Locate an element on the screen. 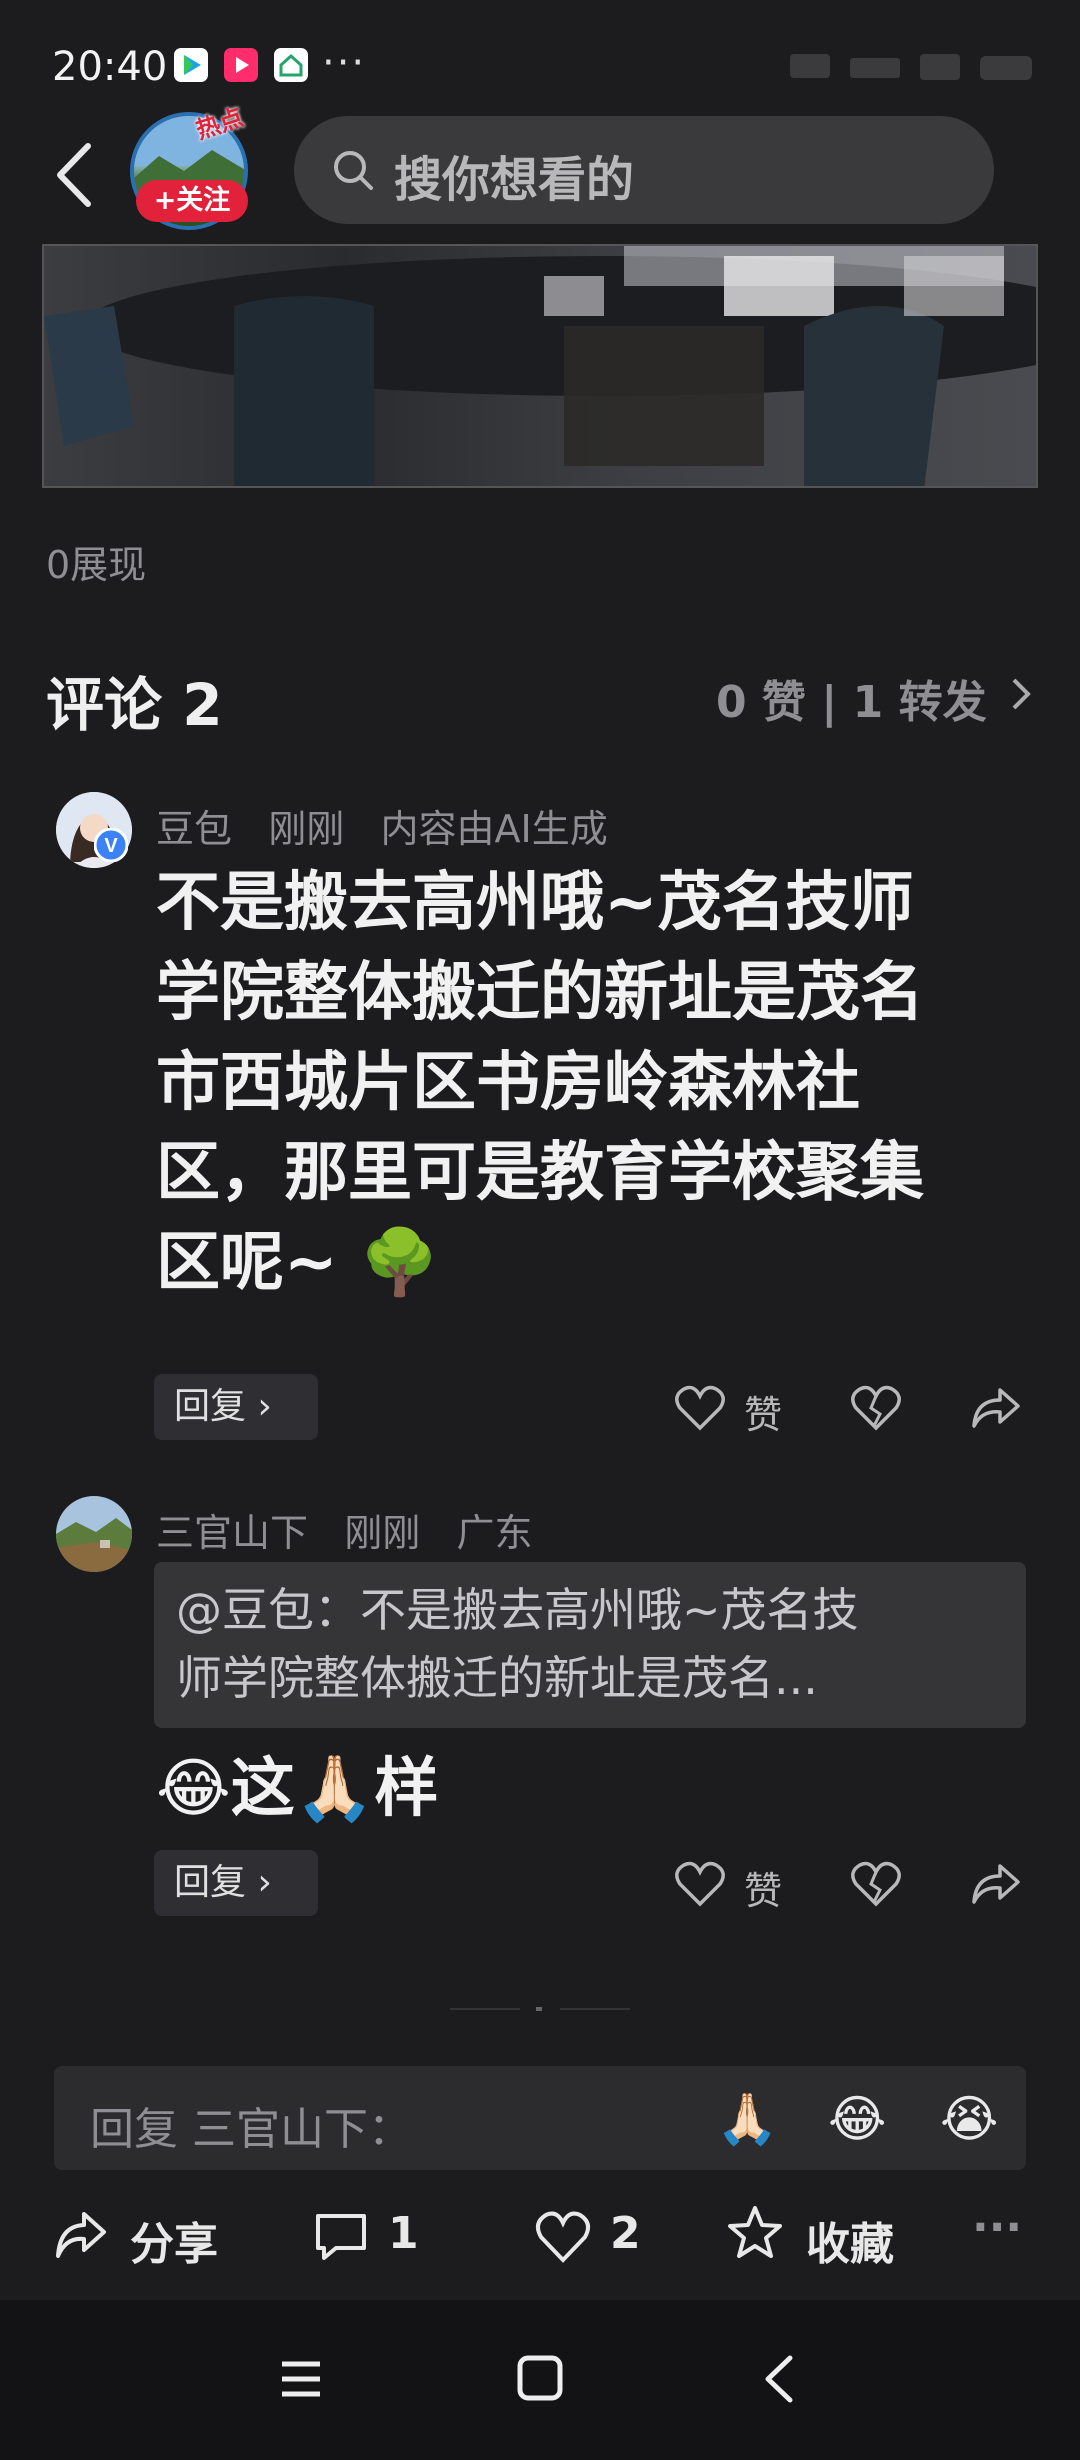  follow-button: +关注 is located at coordinates (192, 201).